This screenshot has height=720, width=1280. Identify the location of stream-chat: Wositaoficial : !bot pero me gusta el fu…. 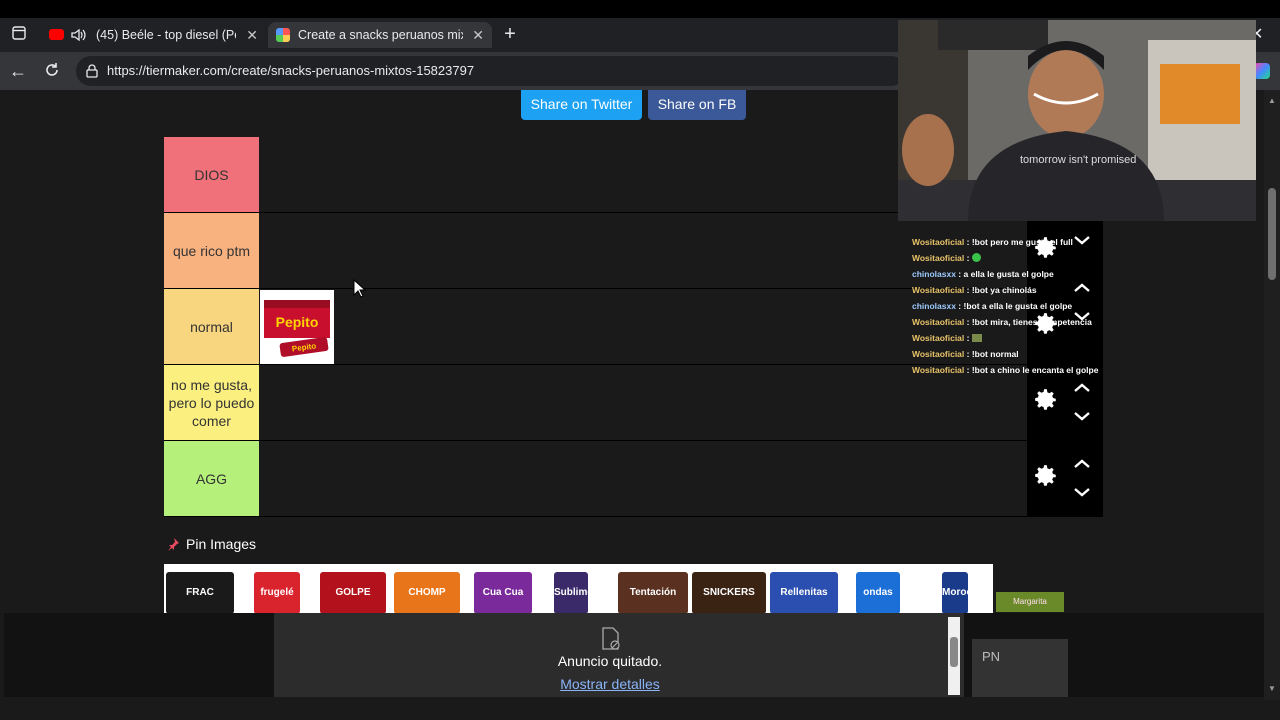
(1010, 307).